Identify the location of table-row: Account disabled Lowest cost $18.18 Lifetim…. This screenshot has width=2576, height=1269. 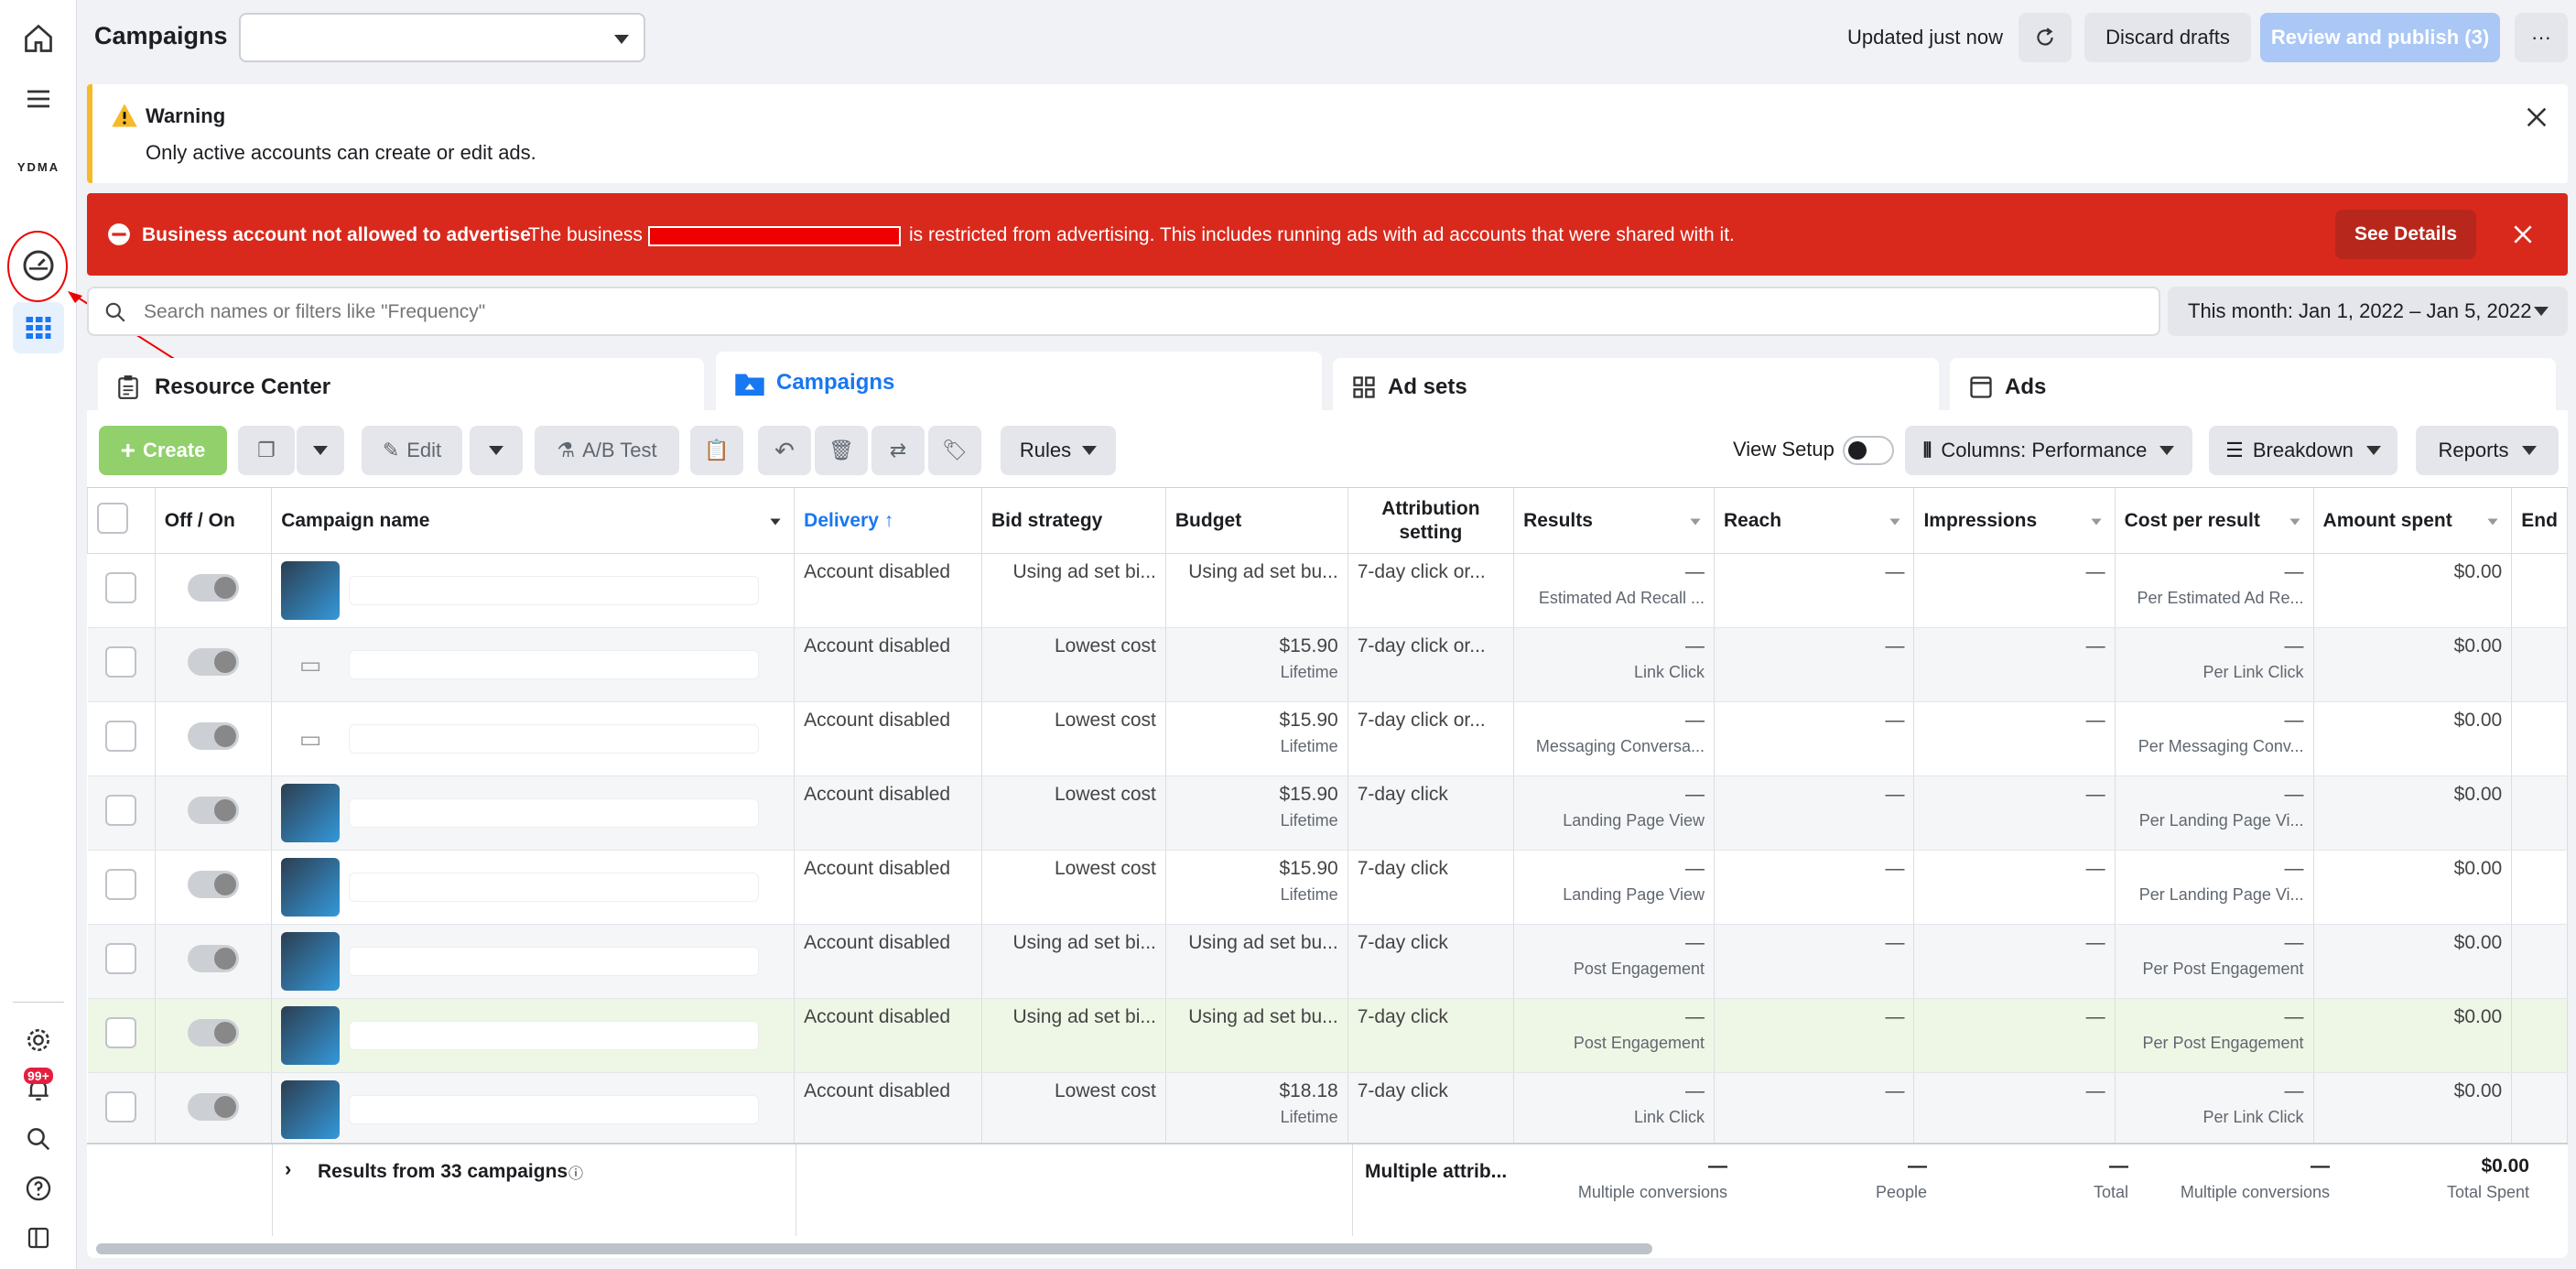
(1328, 1109).